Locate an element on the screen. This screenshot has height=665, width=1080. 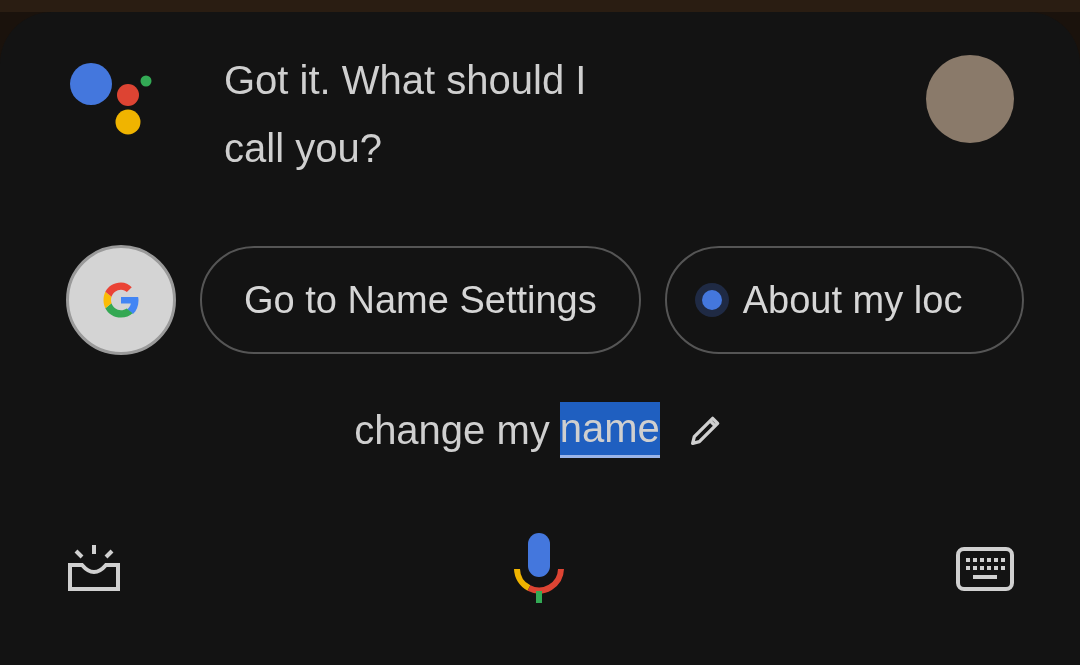
suggestion-chip: Go to Name Settings is located at coordinates (420, 300).